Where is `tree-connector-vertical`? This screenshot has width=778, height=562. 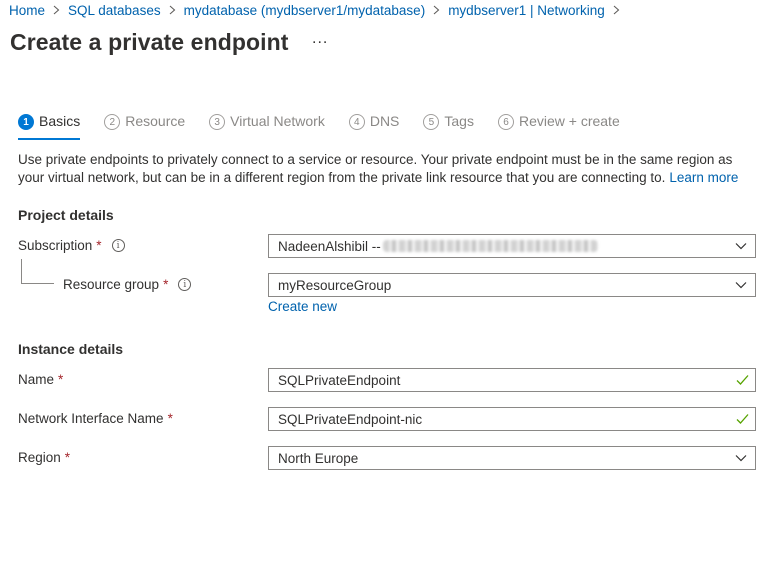 tree-connector-vertical is located at coordinates (21, 271).